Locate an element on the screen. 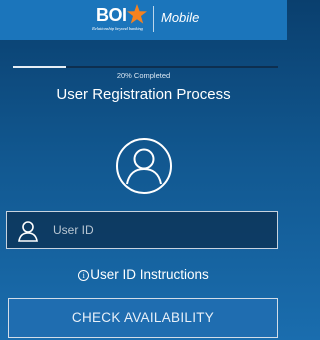  app-name: Mobile is located at coordinates (180, 17).